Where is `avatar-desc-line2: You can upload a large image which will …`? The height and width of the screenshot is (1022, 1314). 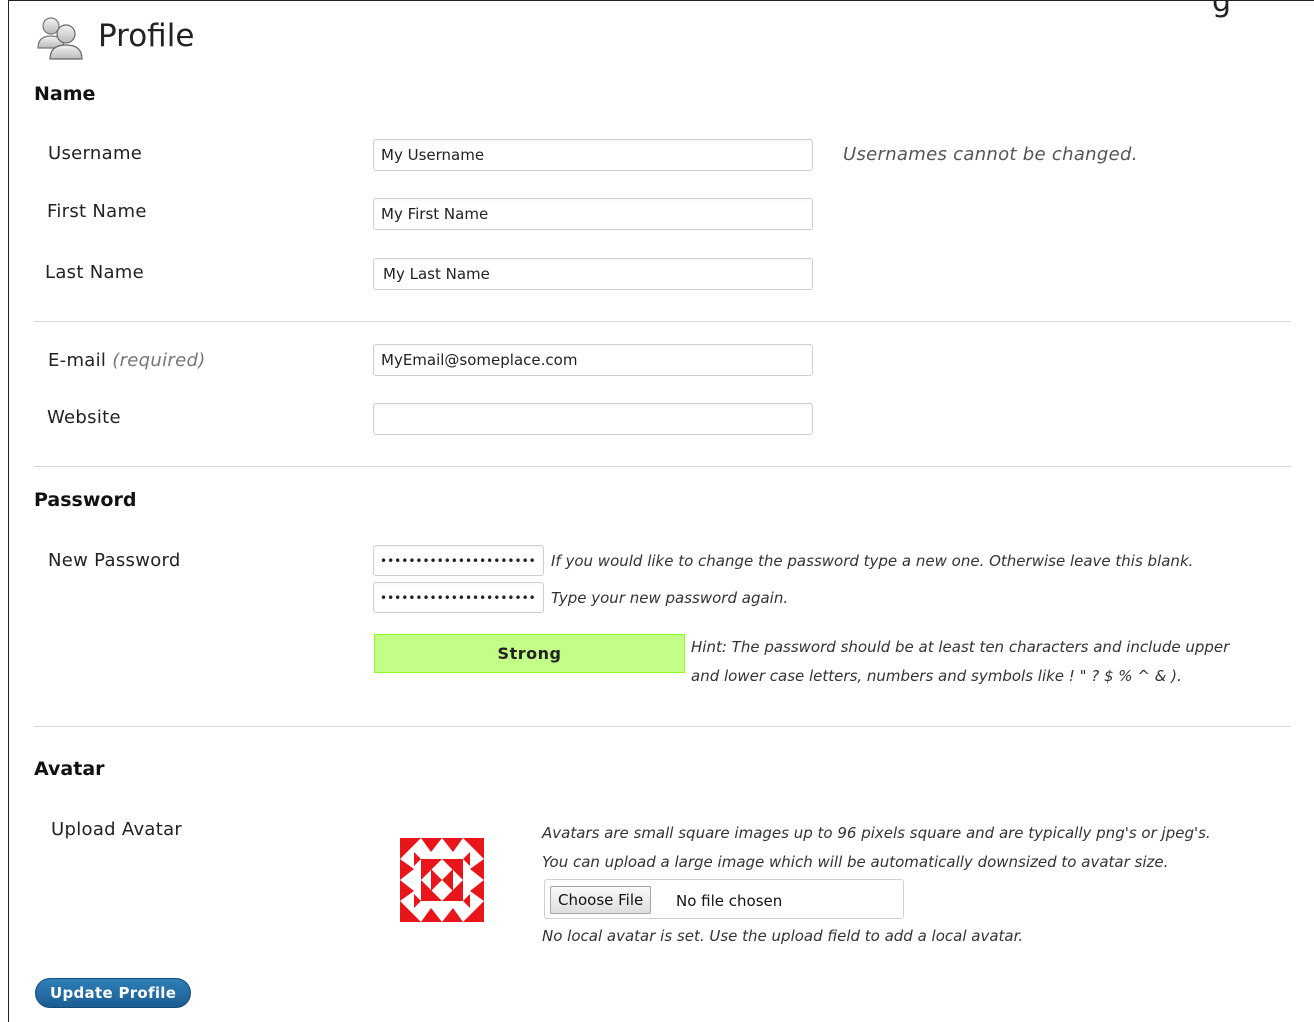 avatar-desc-line2: You can upload a large image which will … is located at coordinates (855, 862).